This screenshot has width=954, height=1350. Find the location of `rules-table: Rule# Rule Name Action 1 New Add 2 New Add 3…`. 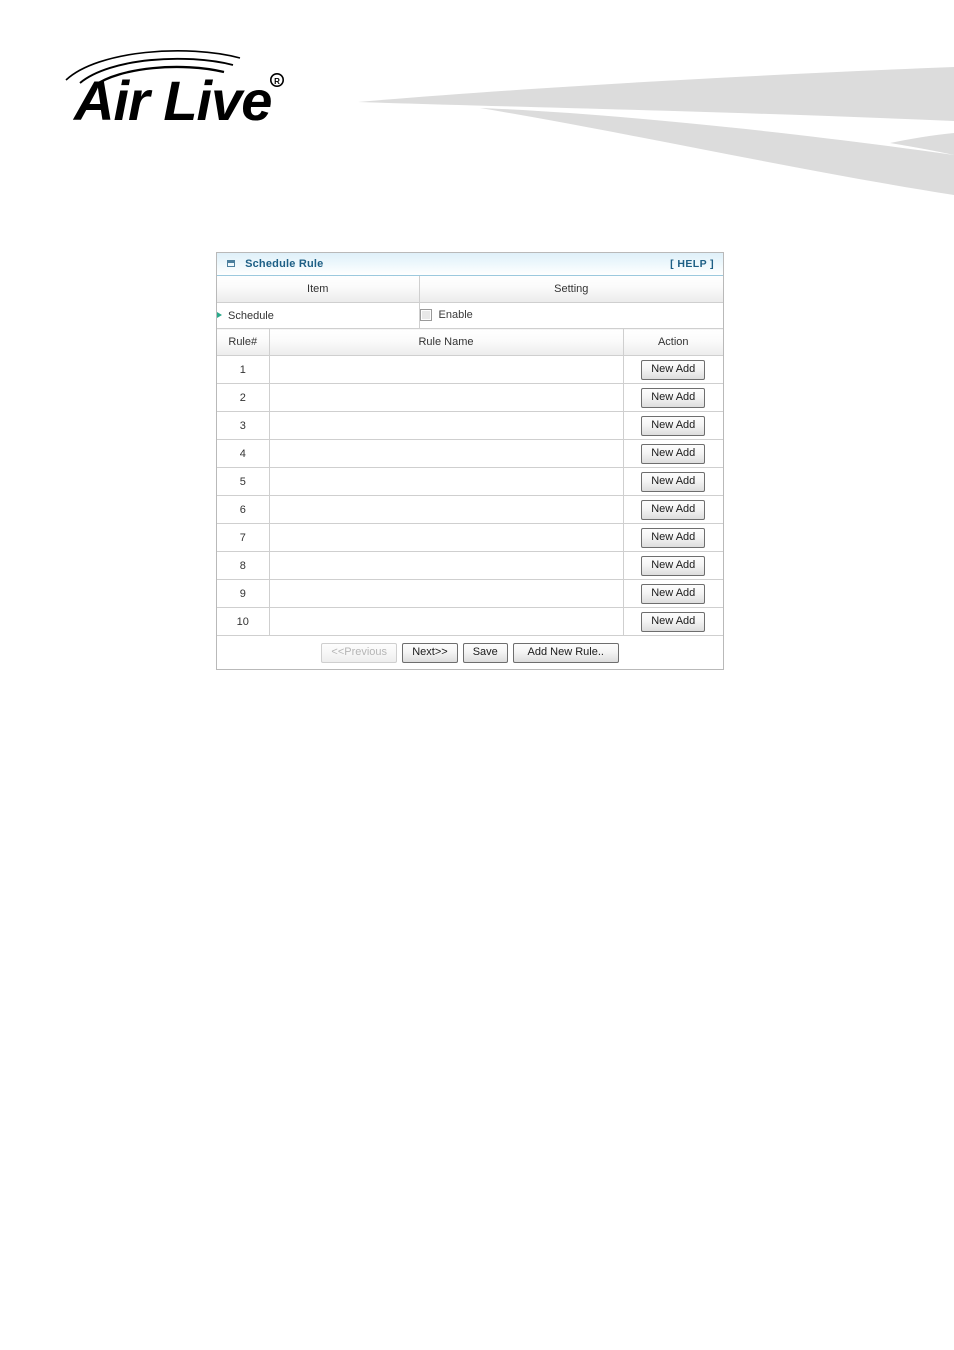

rules-table: Rule# Rule Name Action 1 New Add 2 New Add 3… is located at coordinates (470, 498).